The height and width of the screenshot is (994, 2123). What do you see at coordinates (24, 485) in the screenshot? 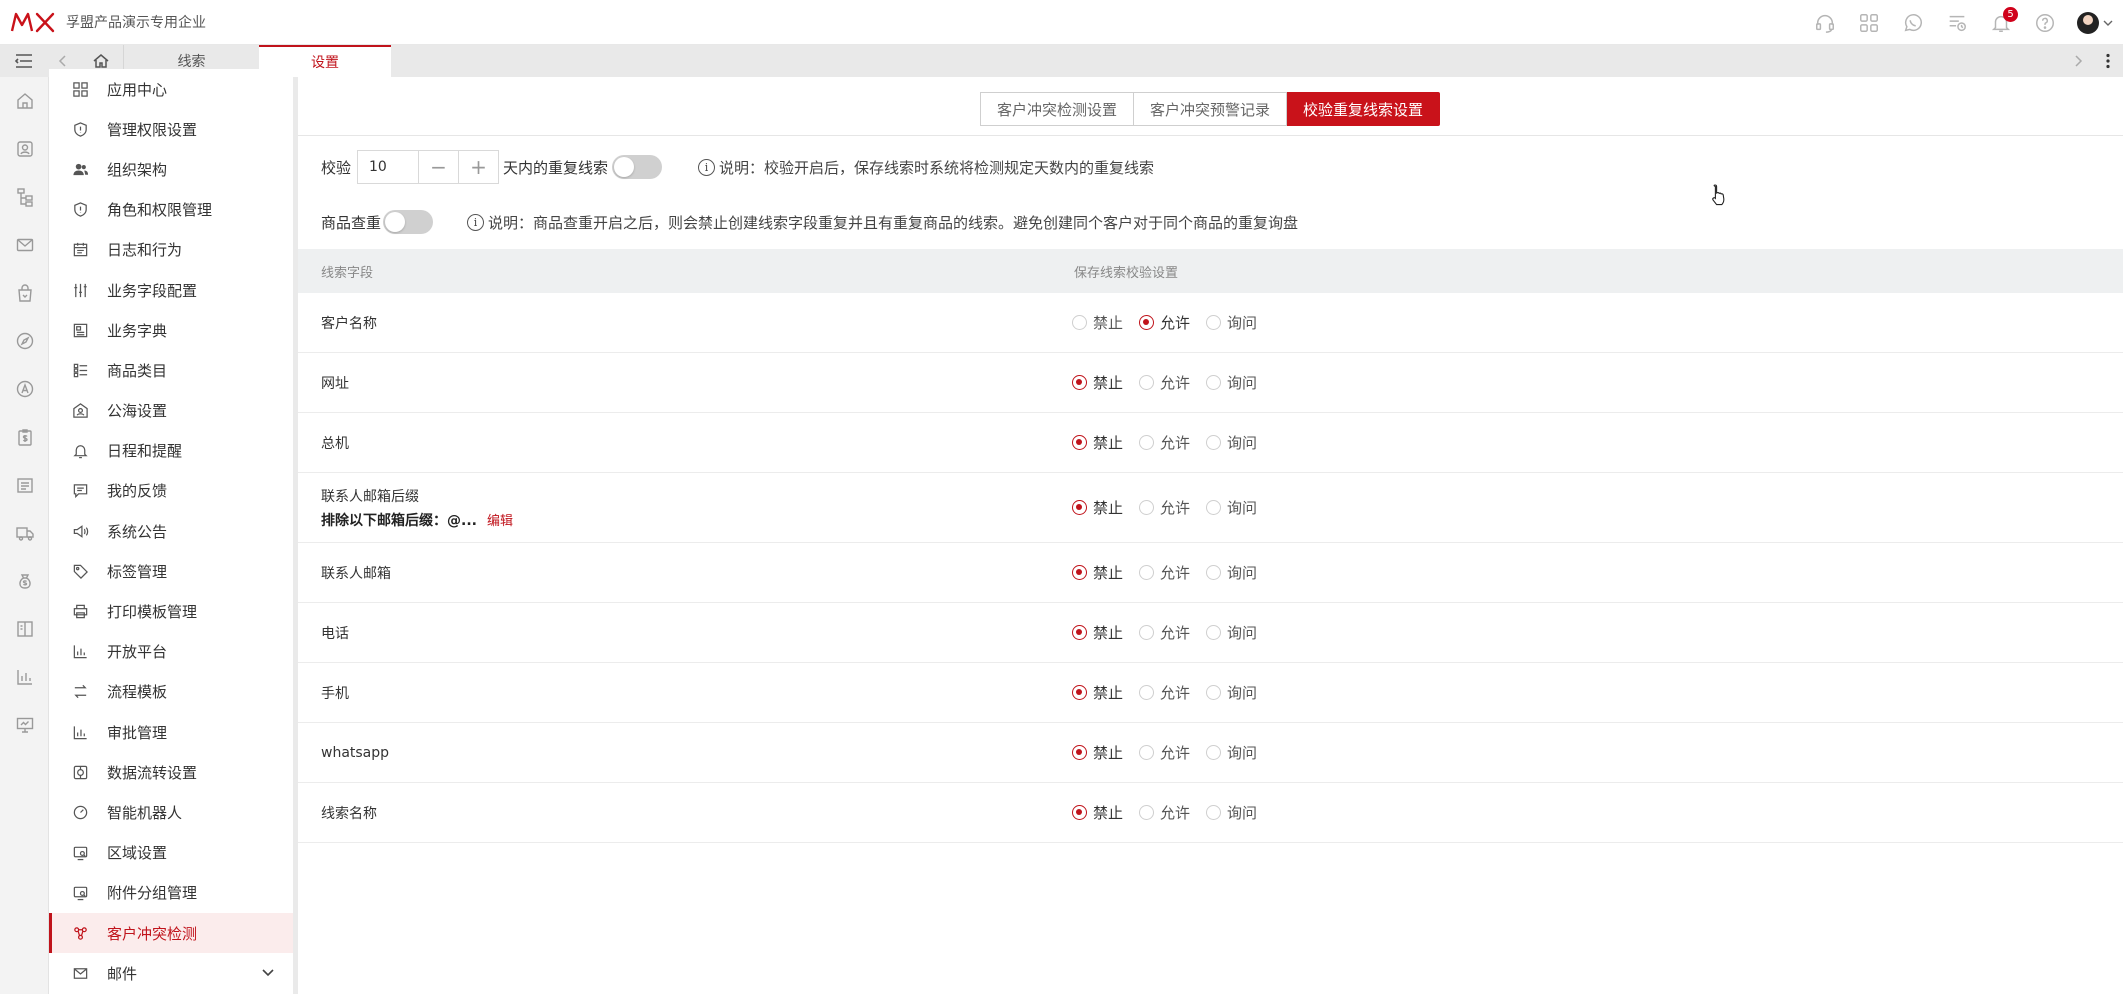
I see `rail-document-icon` at bounding box center [24, 485].